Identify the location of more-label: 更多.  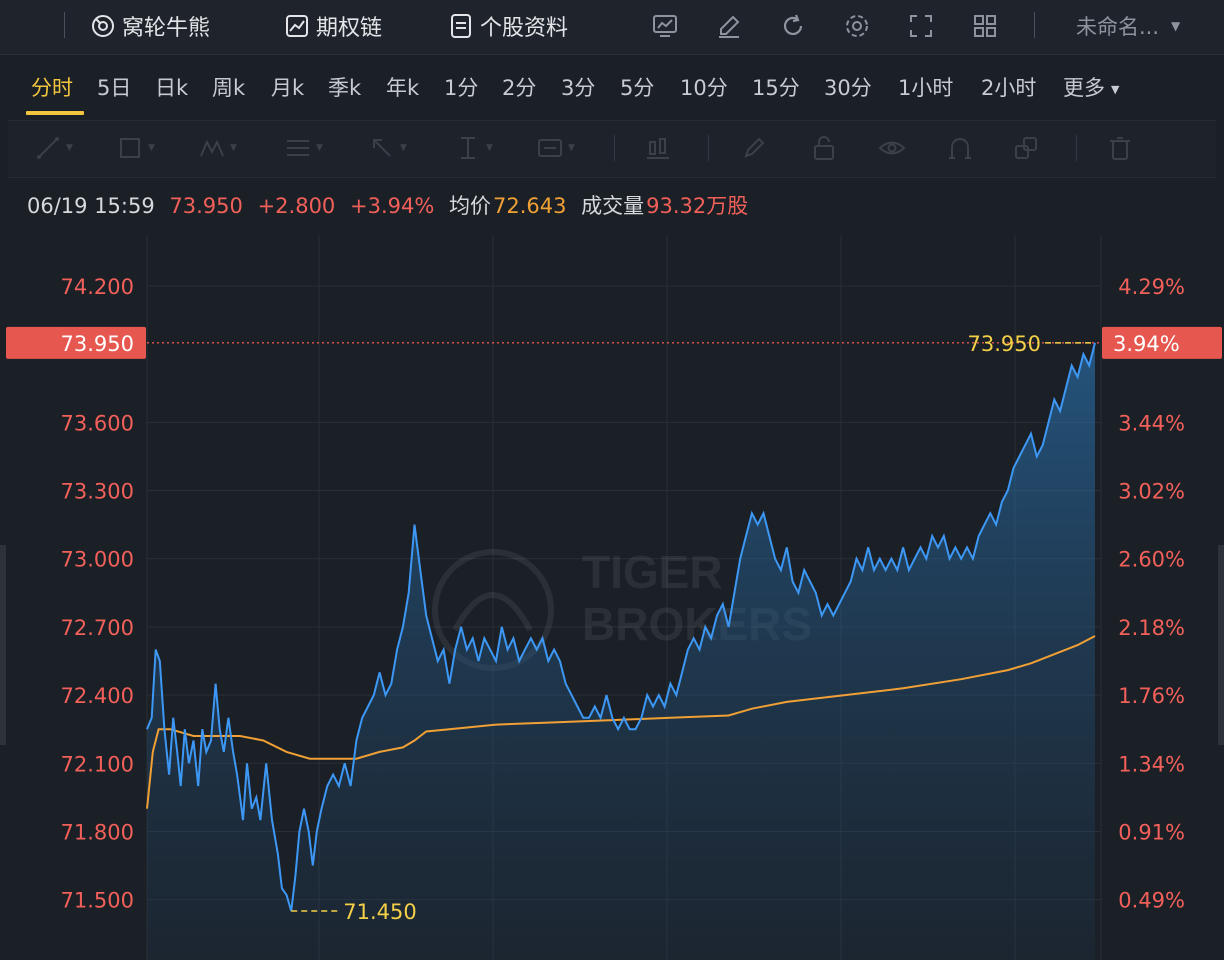
(1084, 88).